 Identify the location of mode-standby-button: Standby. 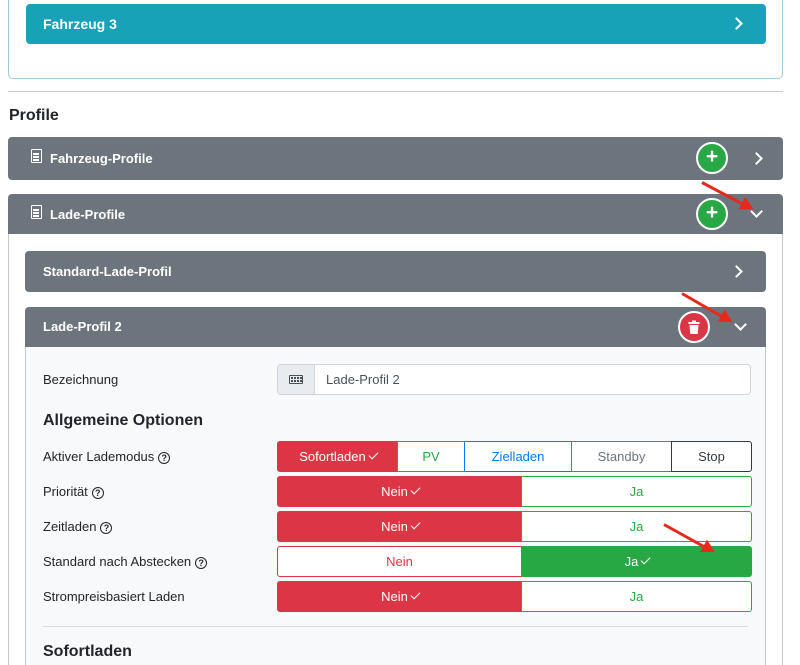
(621, 456).